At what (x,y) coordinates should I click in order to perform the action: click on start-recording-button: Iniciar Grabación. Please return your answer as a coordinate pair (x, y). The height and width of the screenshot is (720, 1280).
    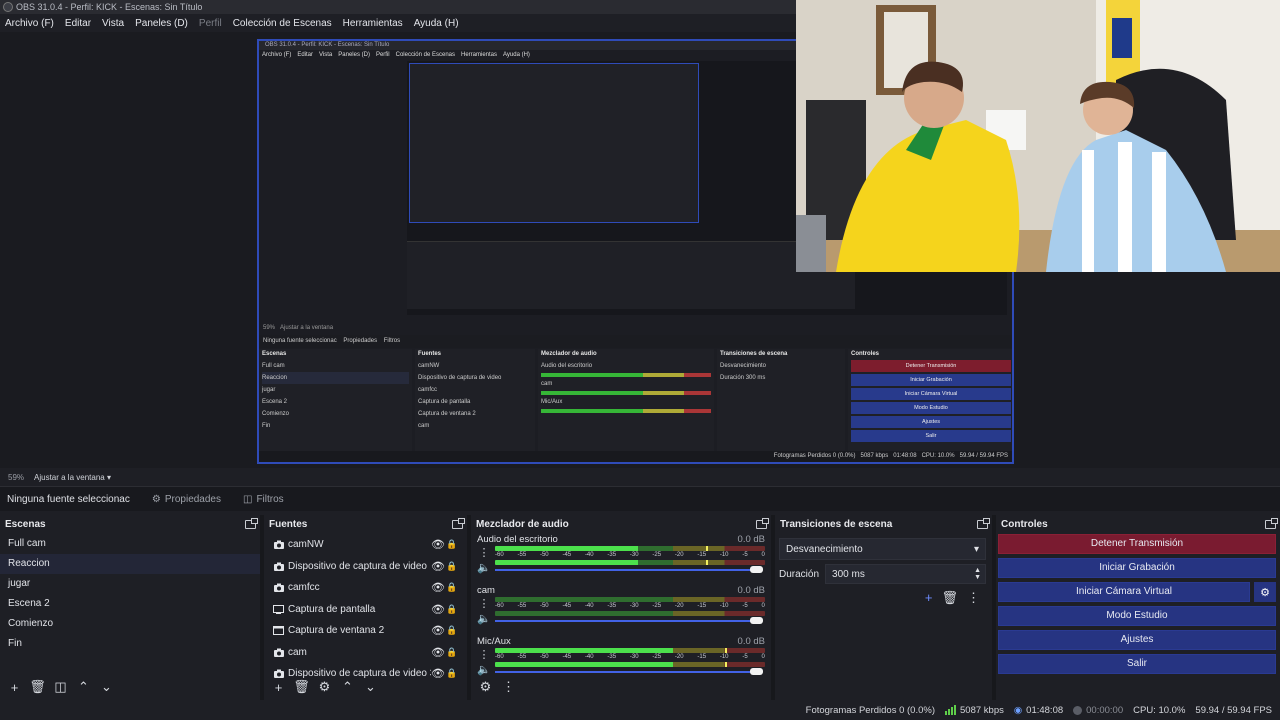
    Looking at the image, I should click on (1137, 568).